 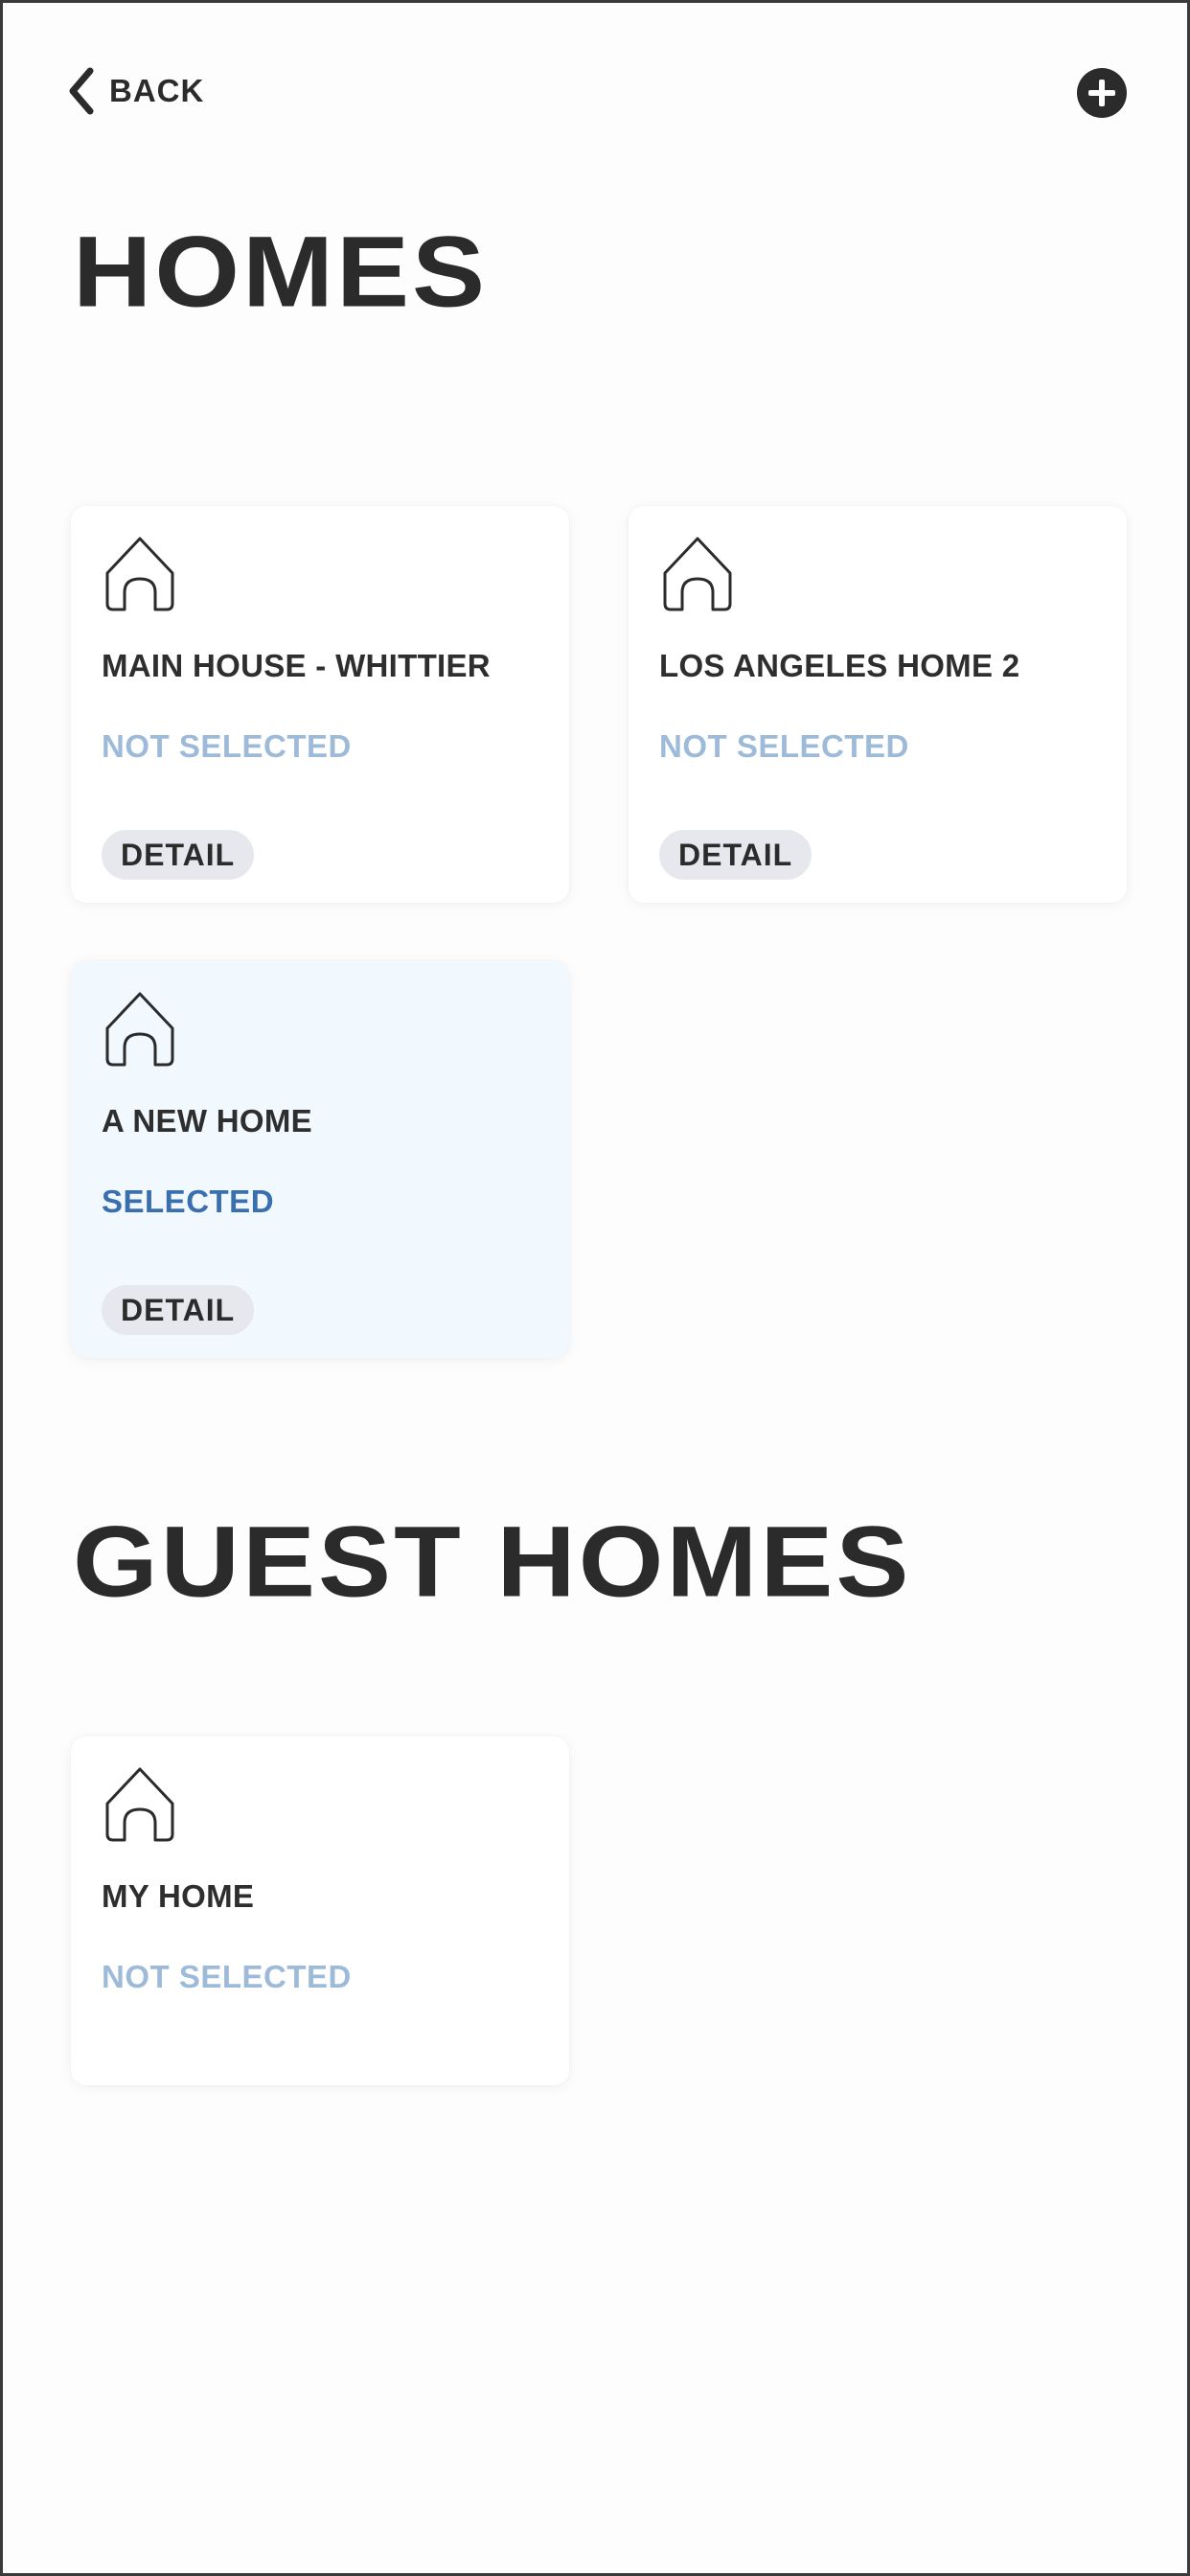 I want to click on home-name: LOS ANGELES HOME 2, so click(x=840, y=665).